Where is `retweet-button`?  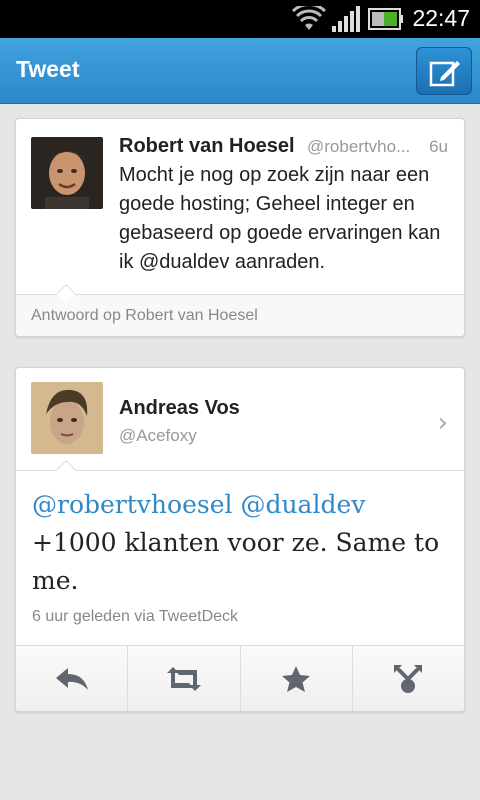
retweet-button is located at coordinates (184, 678).